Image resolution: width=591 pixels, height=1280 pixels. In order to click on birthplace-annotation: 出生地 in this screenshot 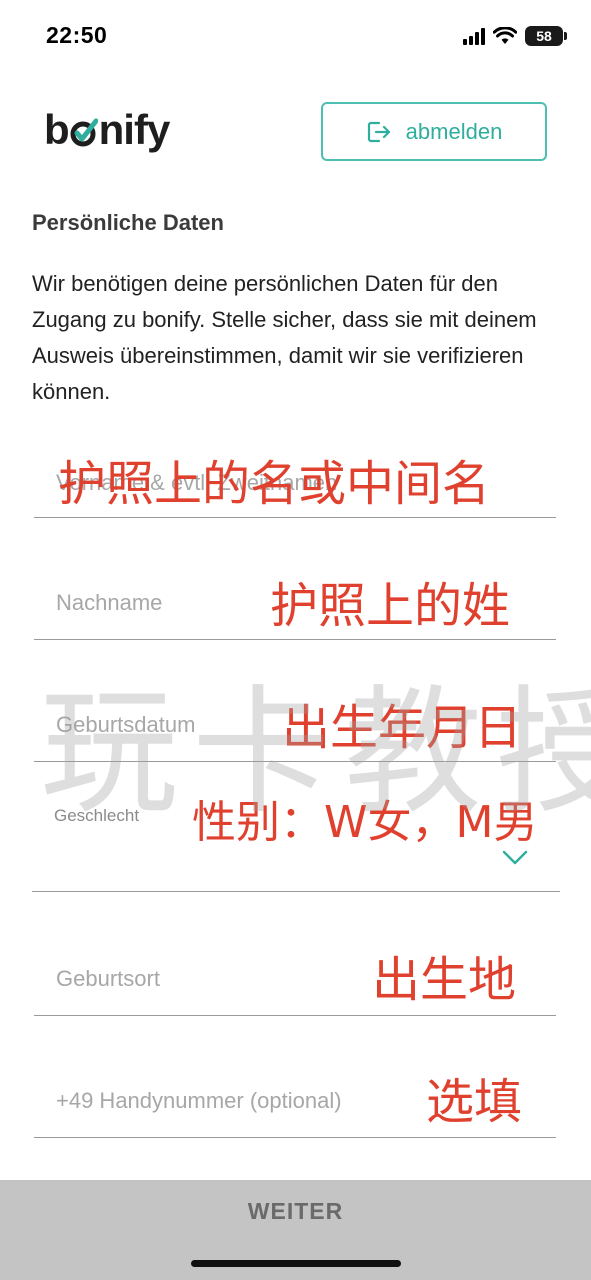, I will do `click(444, 980)`.